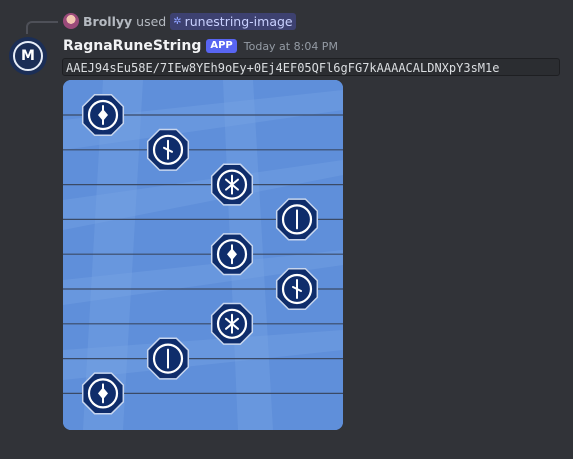 This screenshot has height=459, width=573. Describe the element at coordinates (291, 46) in the screenshot. I see `message-timestamp: Today at 8:04 PM` at that location.